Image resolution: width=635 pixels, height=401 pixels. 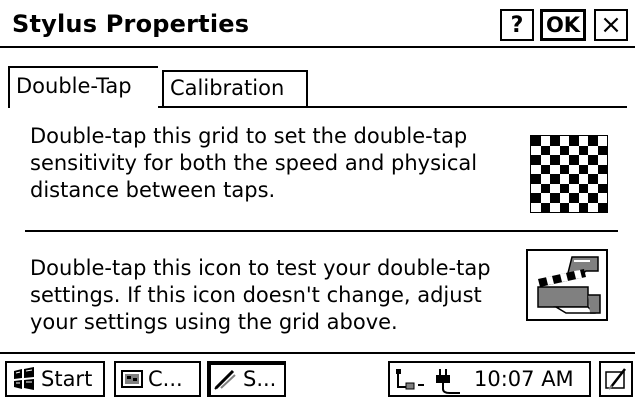 I want to click on checkerboard-grid-icon, so click(x=569, y=174).